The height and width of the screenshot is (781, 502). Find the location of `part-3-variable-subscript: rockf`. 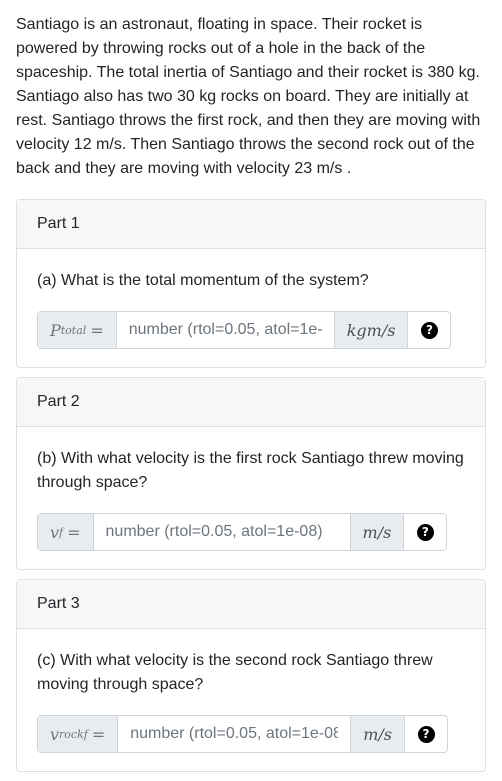

part-3-variable-subscript: rockf is located at coordinates (73, 734).